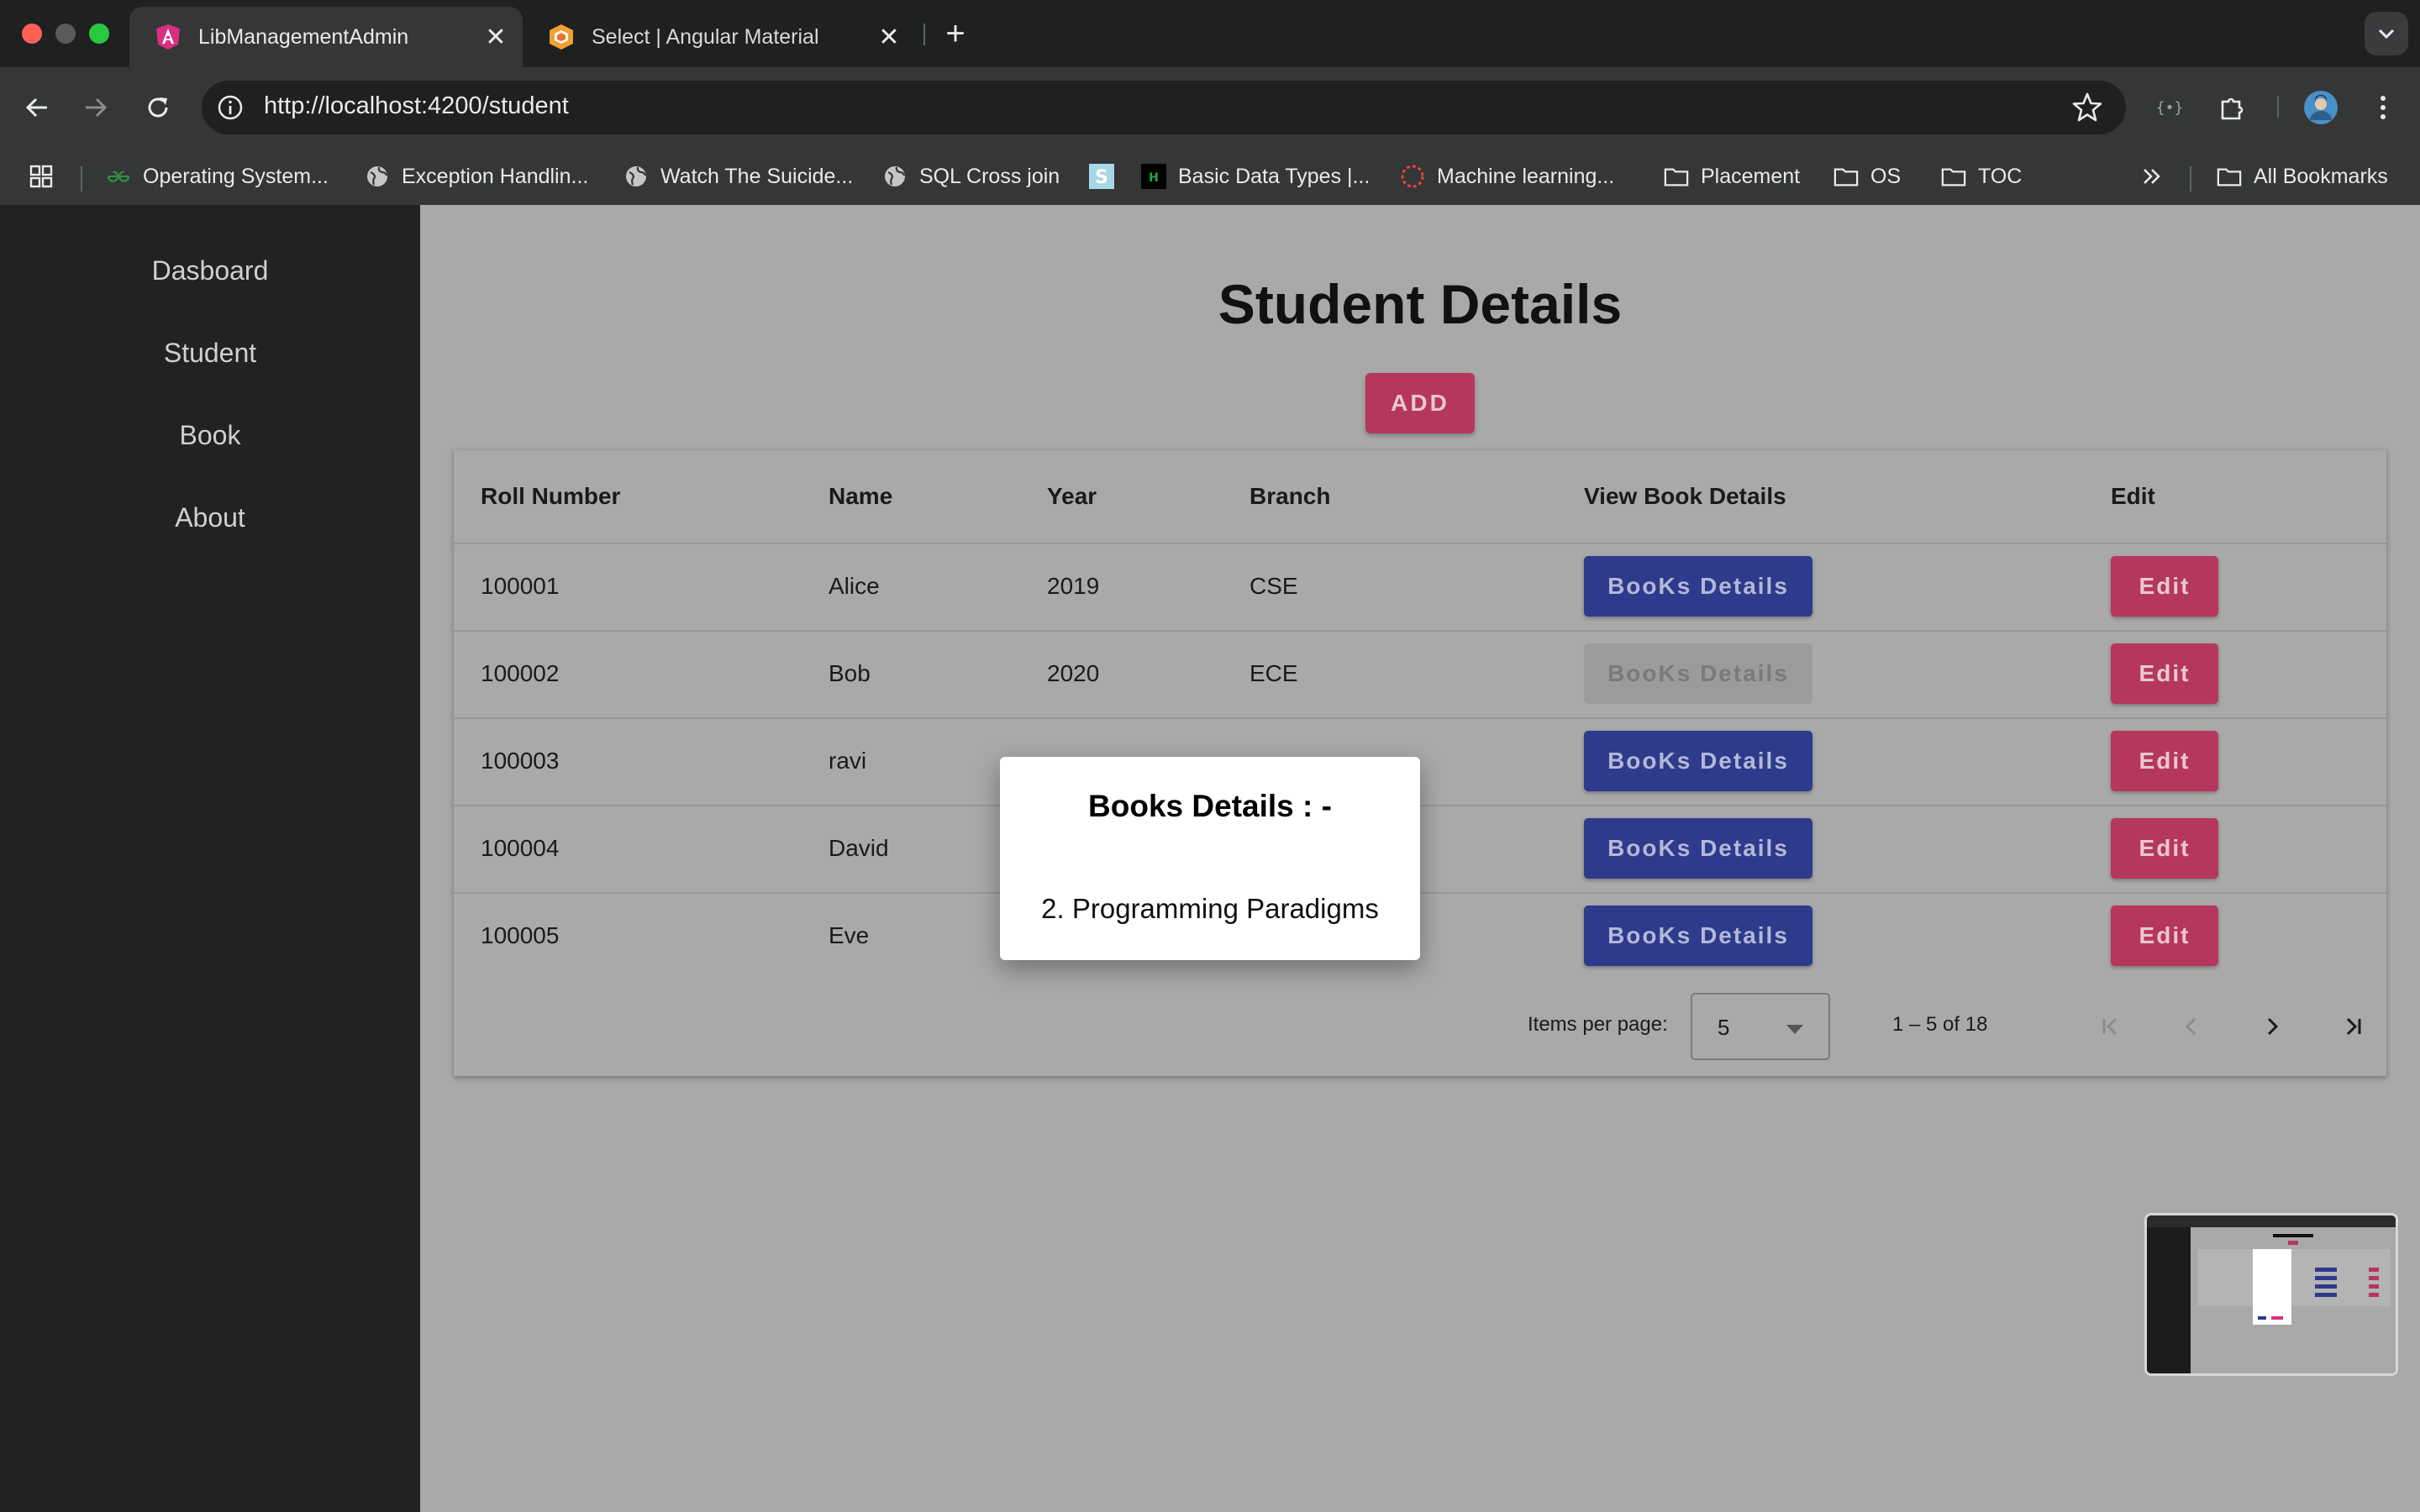 The width and height of the screenshot is (2420, 1512). What do you see at coordinates (521, 761) in the screenshot?
I see `cell-roll-number: 100003` at bounding box center [521, 761].